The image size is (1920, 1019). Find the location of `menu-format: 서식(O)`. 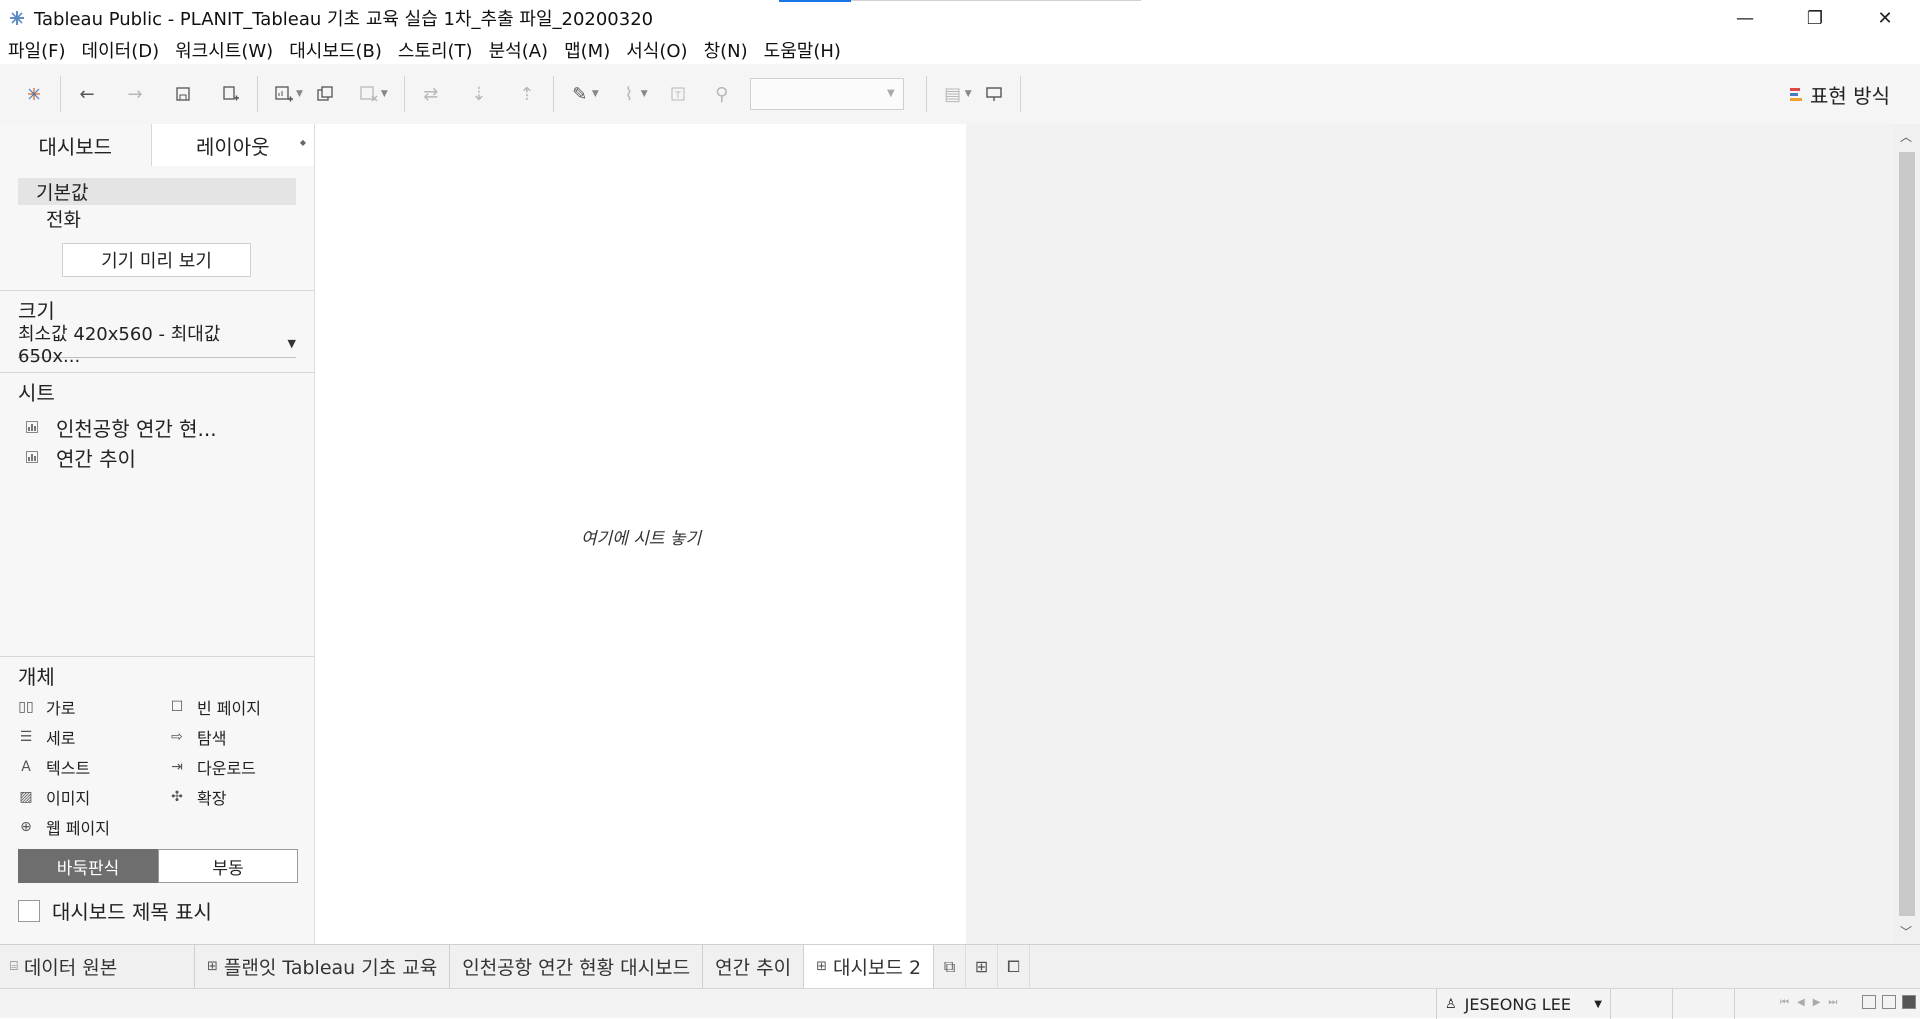

menu-format: 서식(O) is located at coordinates (656, 50).